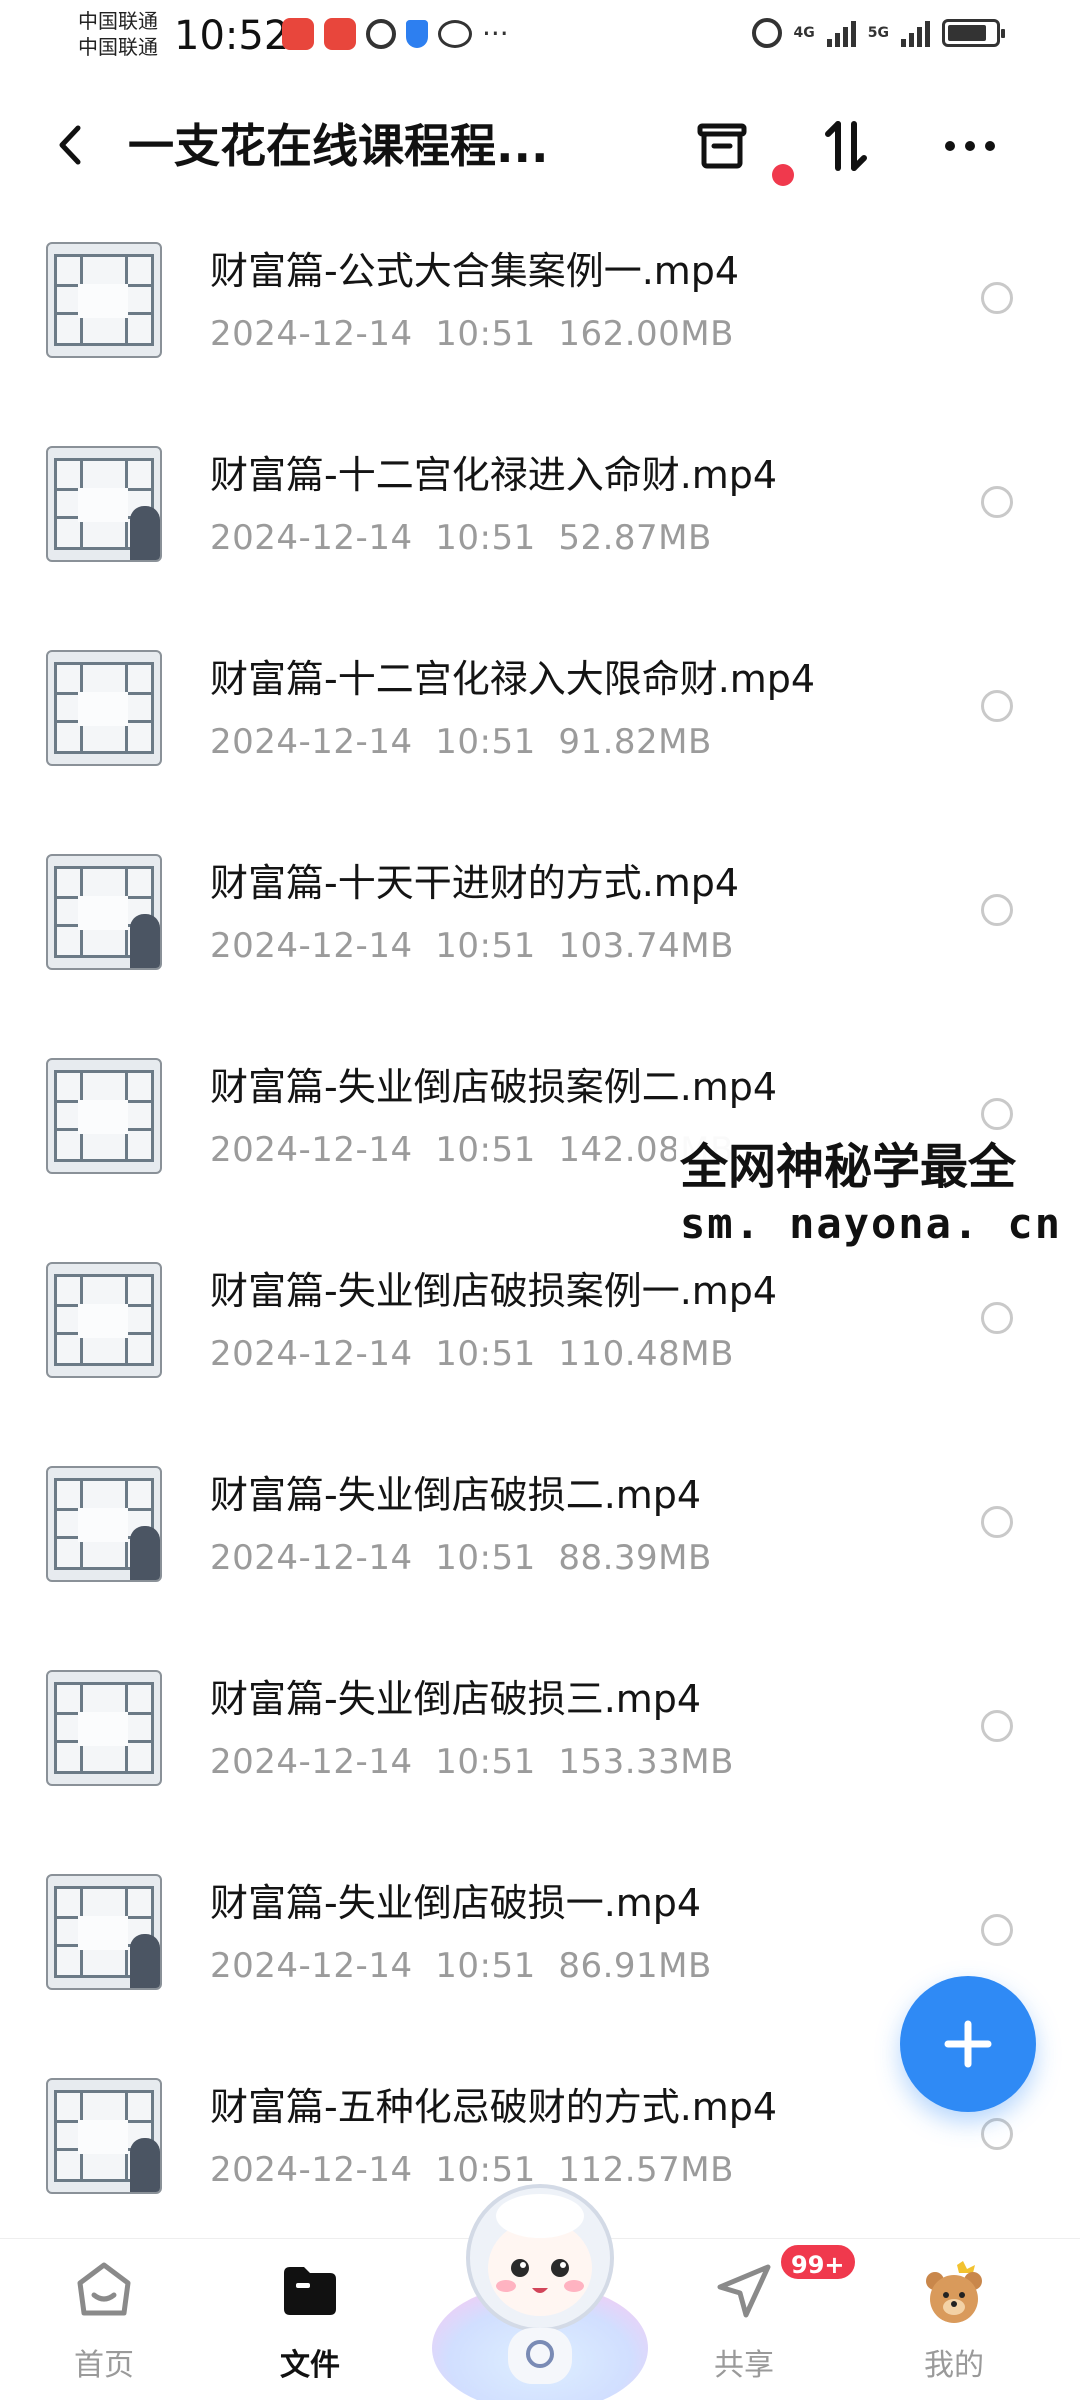  I want to click on file-size: 52.87MB, so click(635, 538).